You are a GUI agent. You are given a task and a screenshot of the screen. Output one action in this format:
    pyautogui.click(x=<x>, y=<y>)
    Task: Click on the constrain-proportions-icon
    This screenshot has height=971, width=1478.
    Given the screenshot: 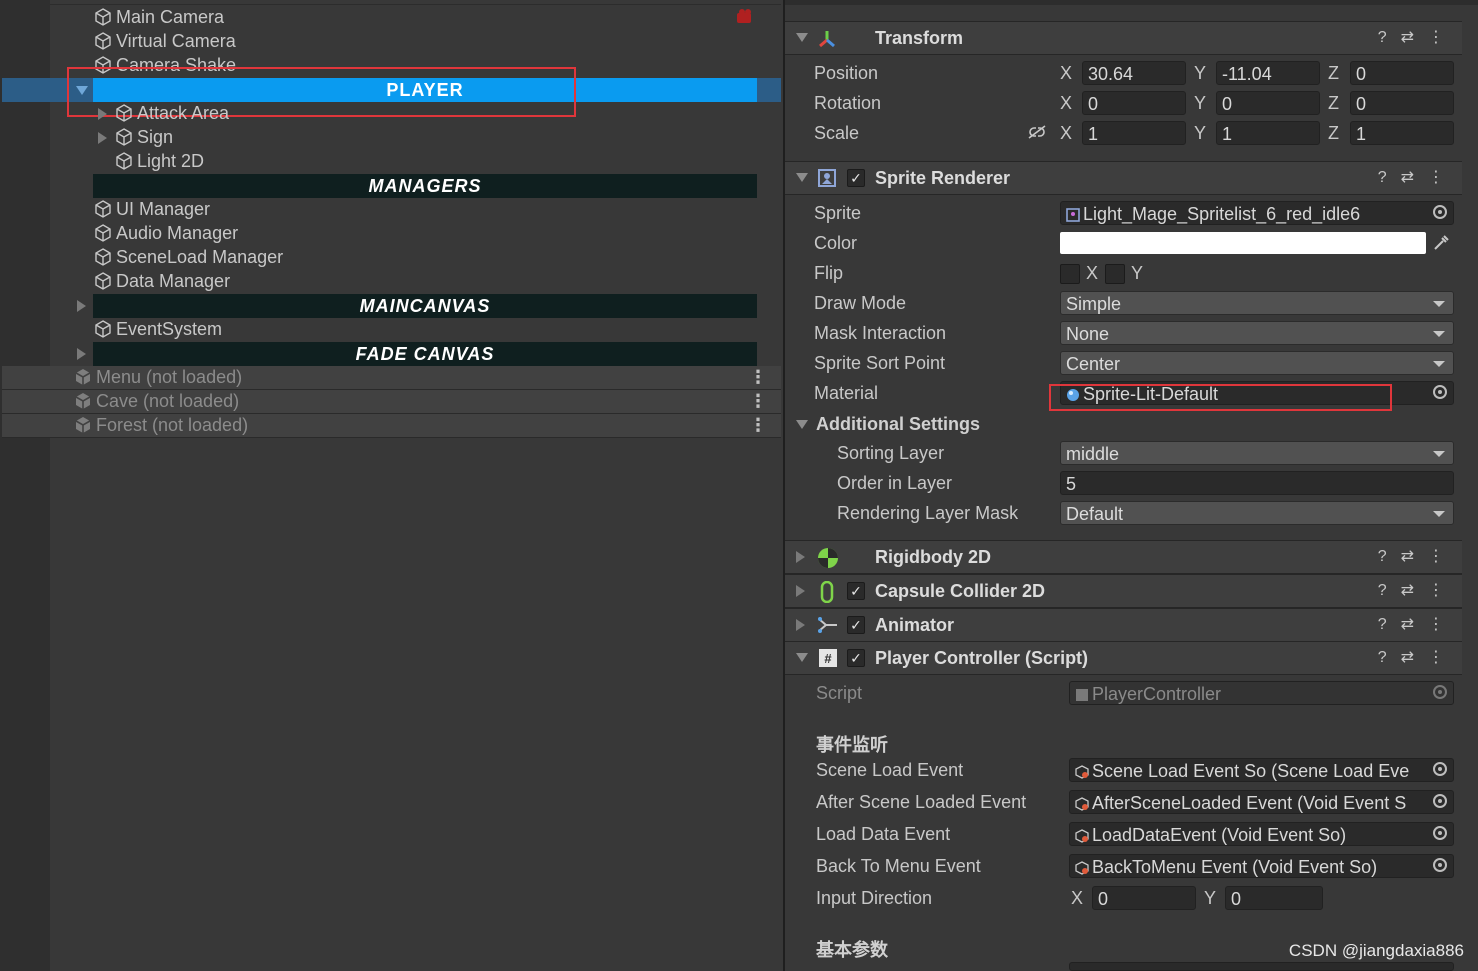 What is the action you would take?
    pyautogui.click(x=1037, y=132)
    